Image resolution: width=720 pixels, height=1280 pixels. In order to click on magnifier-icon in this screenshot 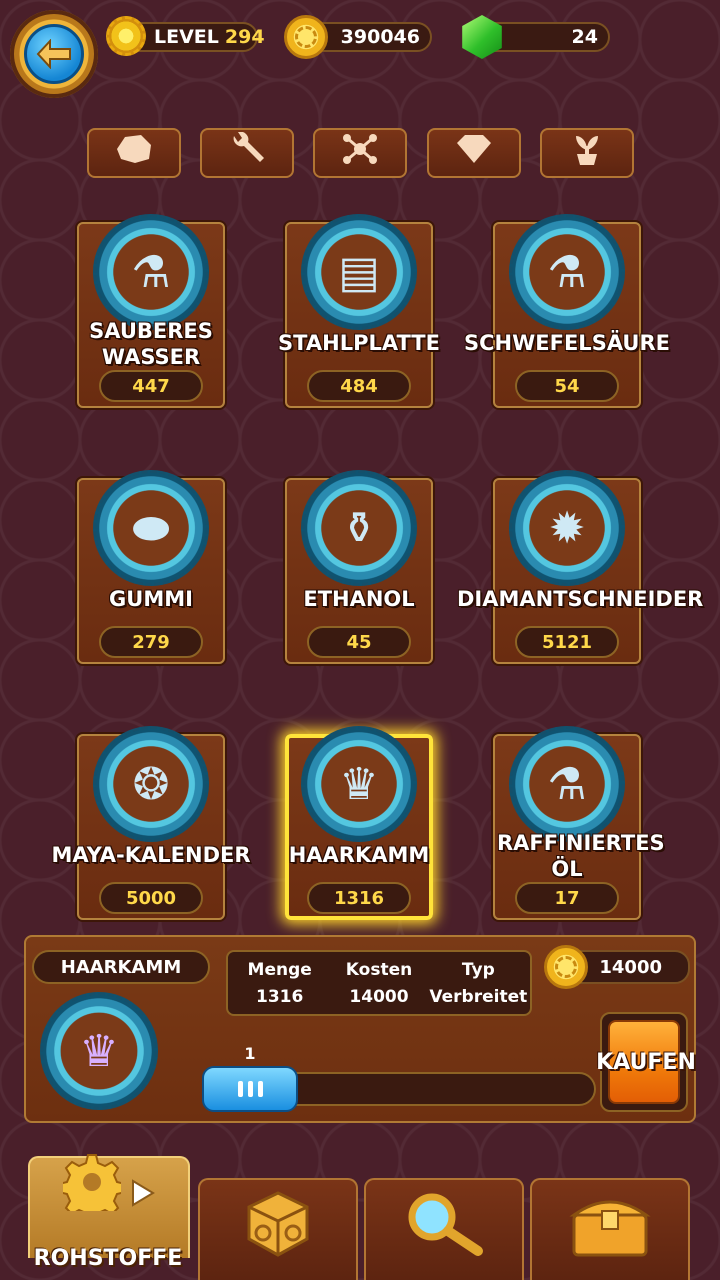, I will do `click(444, 1230)`.